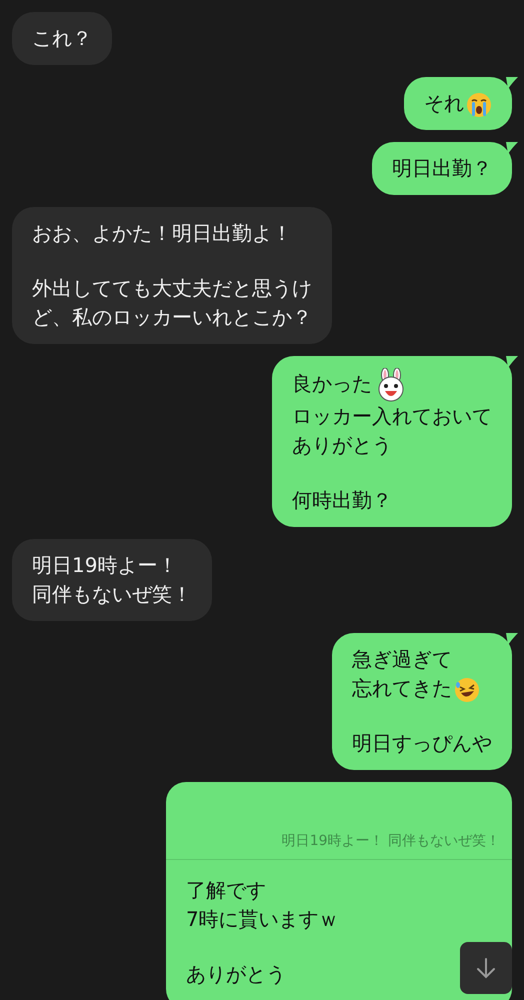  Describe the element at coordinates (479, 105) in the screenshot. I see `crying-face-icon` at that location.